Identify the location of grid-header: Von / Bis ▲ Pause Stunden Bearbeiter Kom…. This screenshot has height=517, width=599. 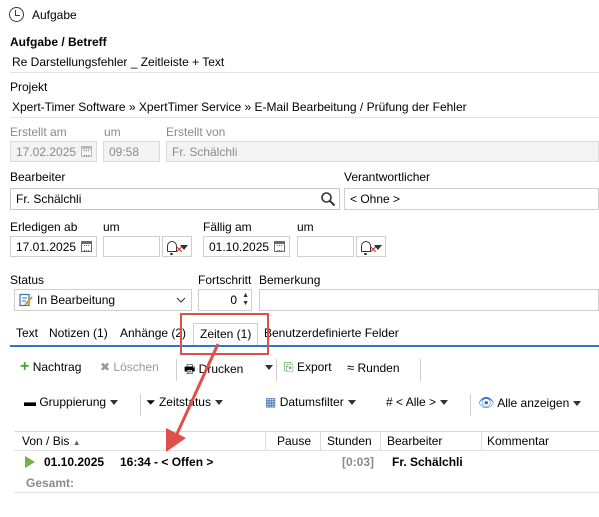
(306, 441).